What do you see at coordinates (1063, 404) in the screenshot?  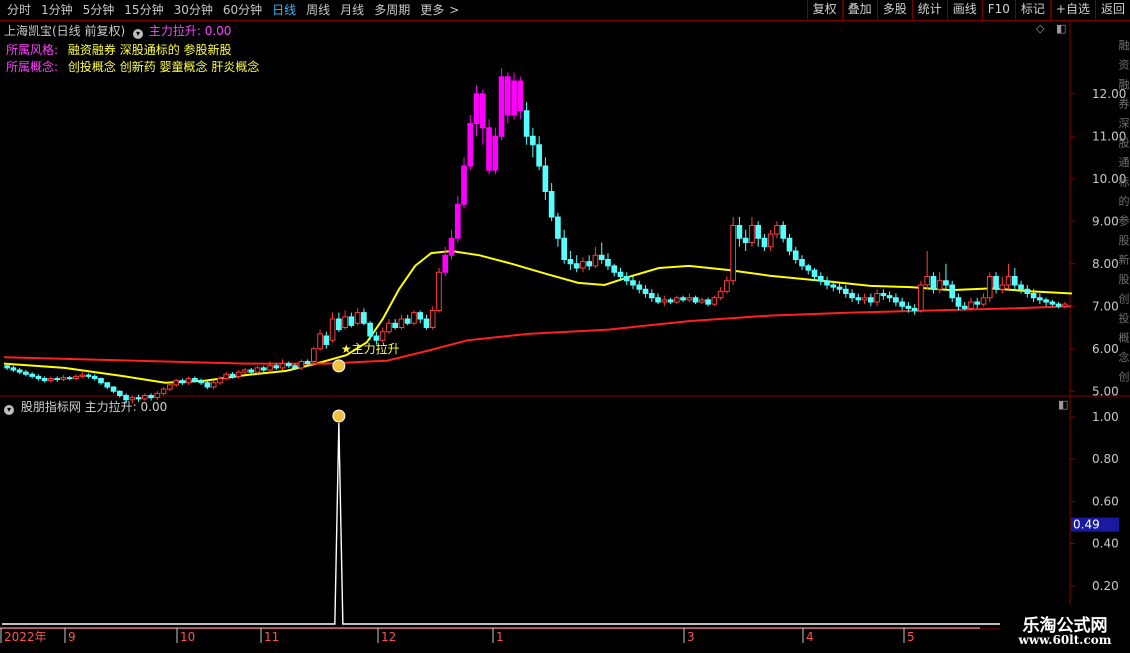 I see `sub-window-icon: ◧` at bounding box center [1063, 404].